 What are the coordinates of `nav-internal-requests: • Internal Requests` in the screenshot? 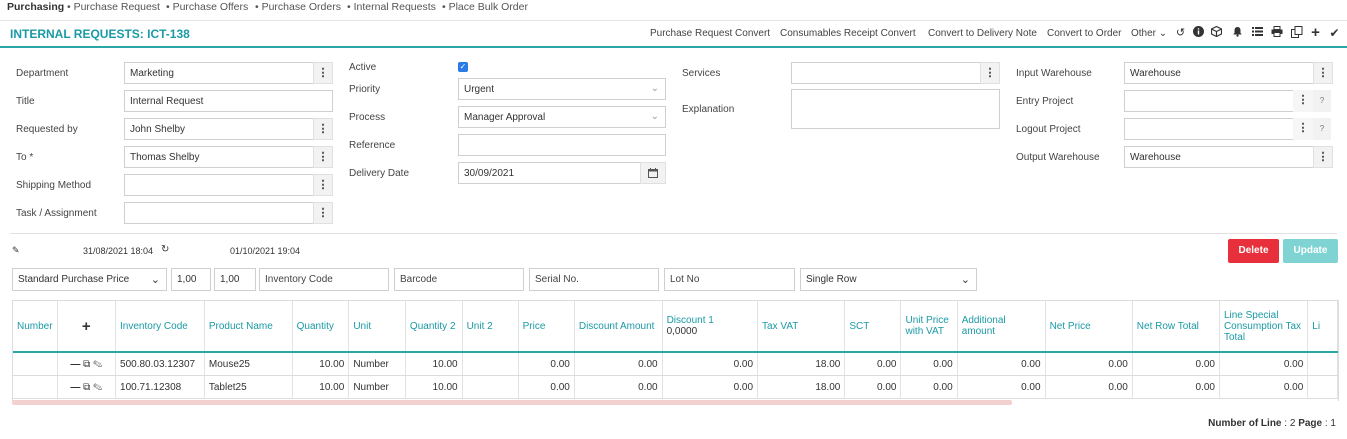 It's located at (391, 7).